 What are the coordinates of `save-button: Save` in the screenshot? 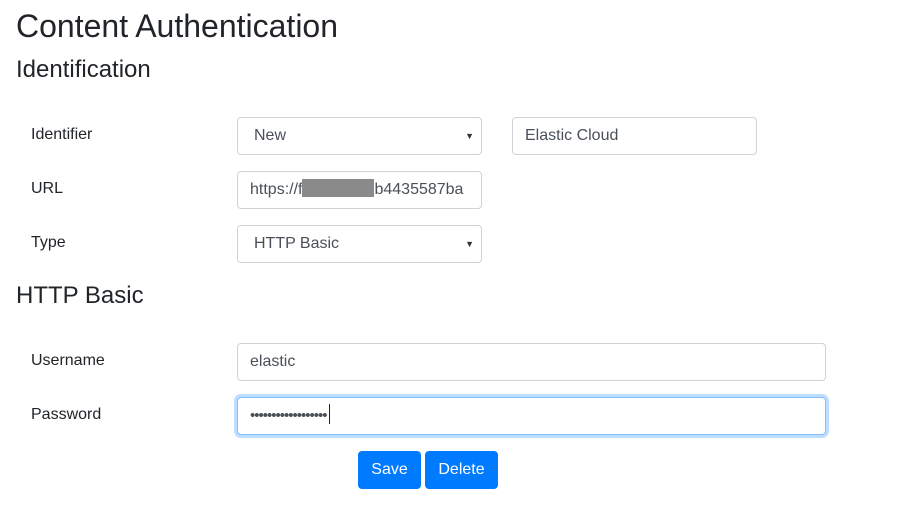 It's located at (389, 470).